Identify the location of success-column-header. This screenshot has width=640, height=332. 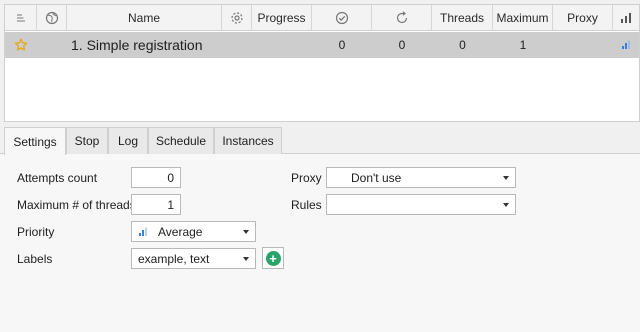
(342, 18).